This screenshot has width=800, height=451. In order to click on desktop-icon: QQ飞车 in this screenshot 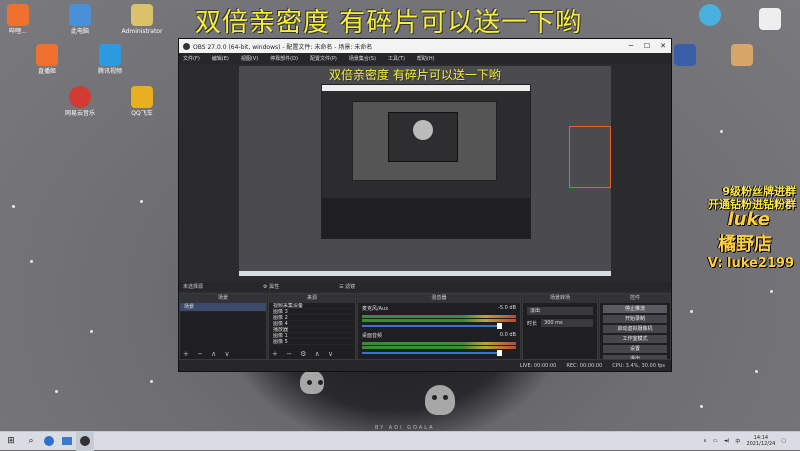, I will do `click(142, 102)`.